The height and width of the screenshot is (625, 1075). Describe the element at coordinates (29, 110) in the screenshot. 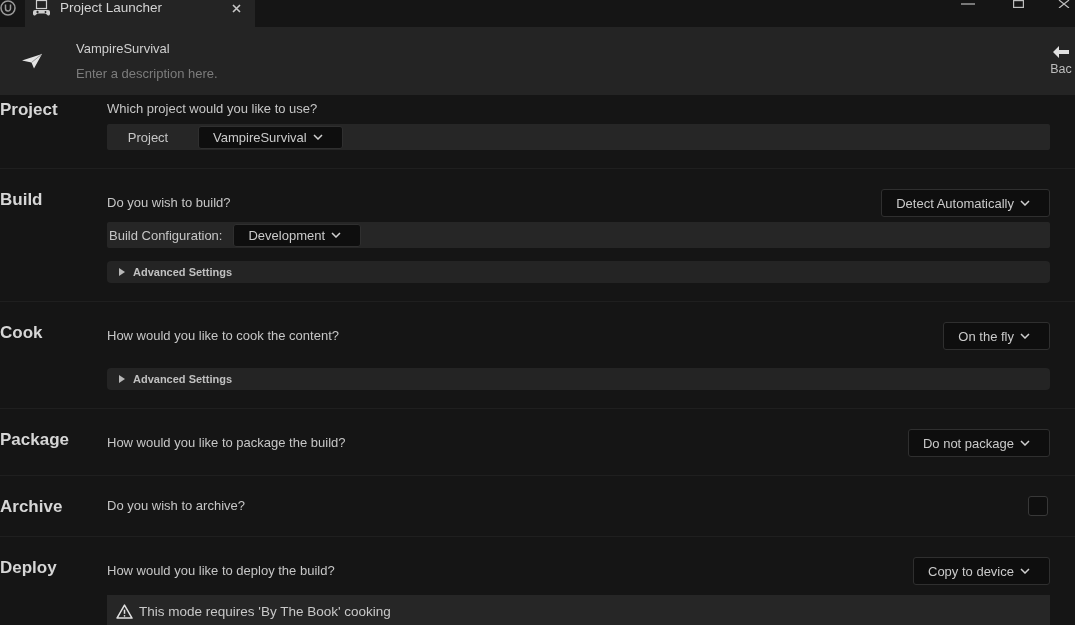

I see `section-title: Project` at that location.